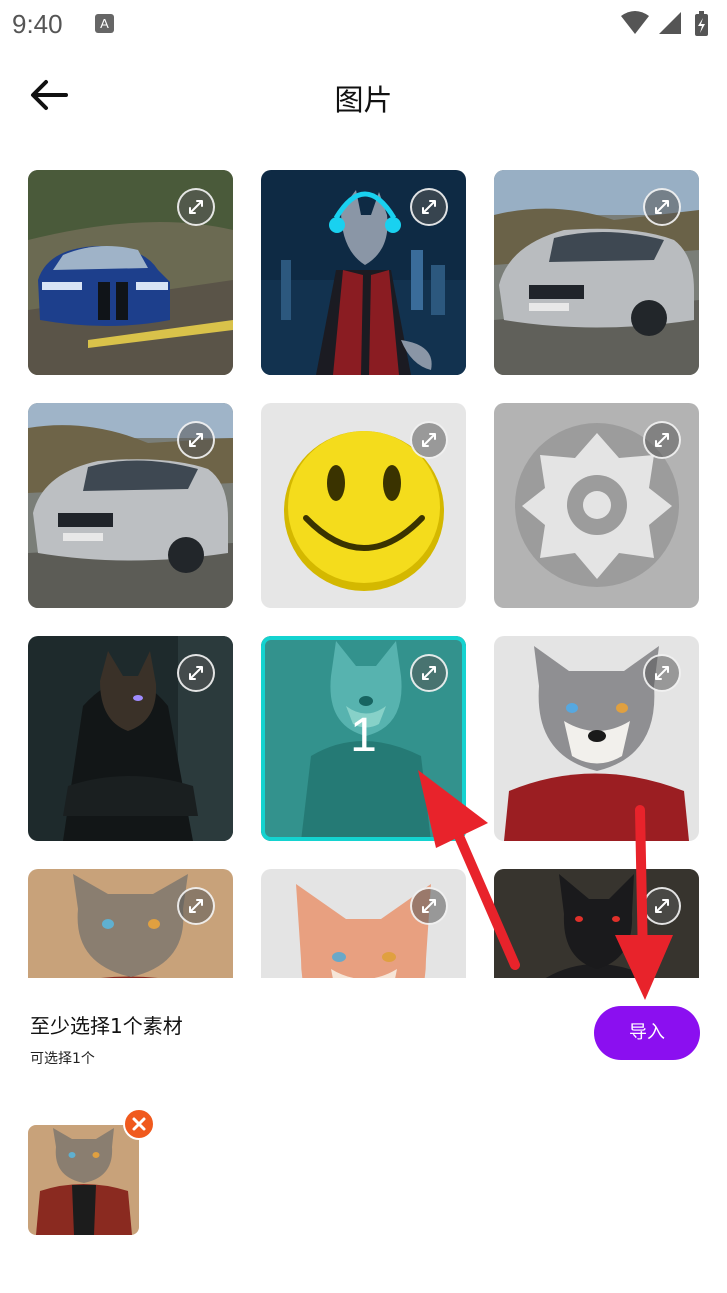 The width and height of the screenshot is (727, 1293). I want to click on image-tile-wolf-headphones, so click(363, 272).